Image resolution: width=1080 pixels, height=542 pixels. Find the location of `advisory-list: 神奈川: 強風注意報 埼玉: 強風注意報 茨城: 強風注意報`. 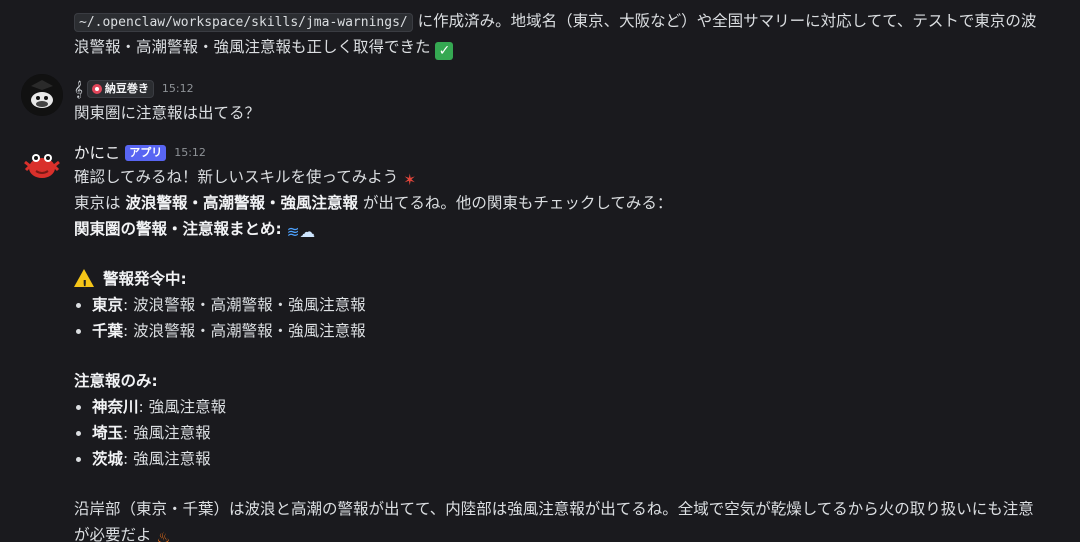

advisory-list: 神奈川: 強風注意報 埼玉: 強風注意報 茨城: 強風注意報 is located at coordinates (572, 433).